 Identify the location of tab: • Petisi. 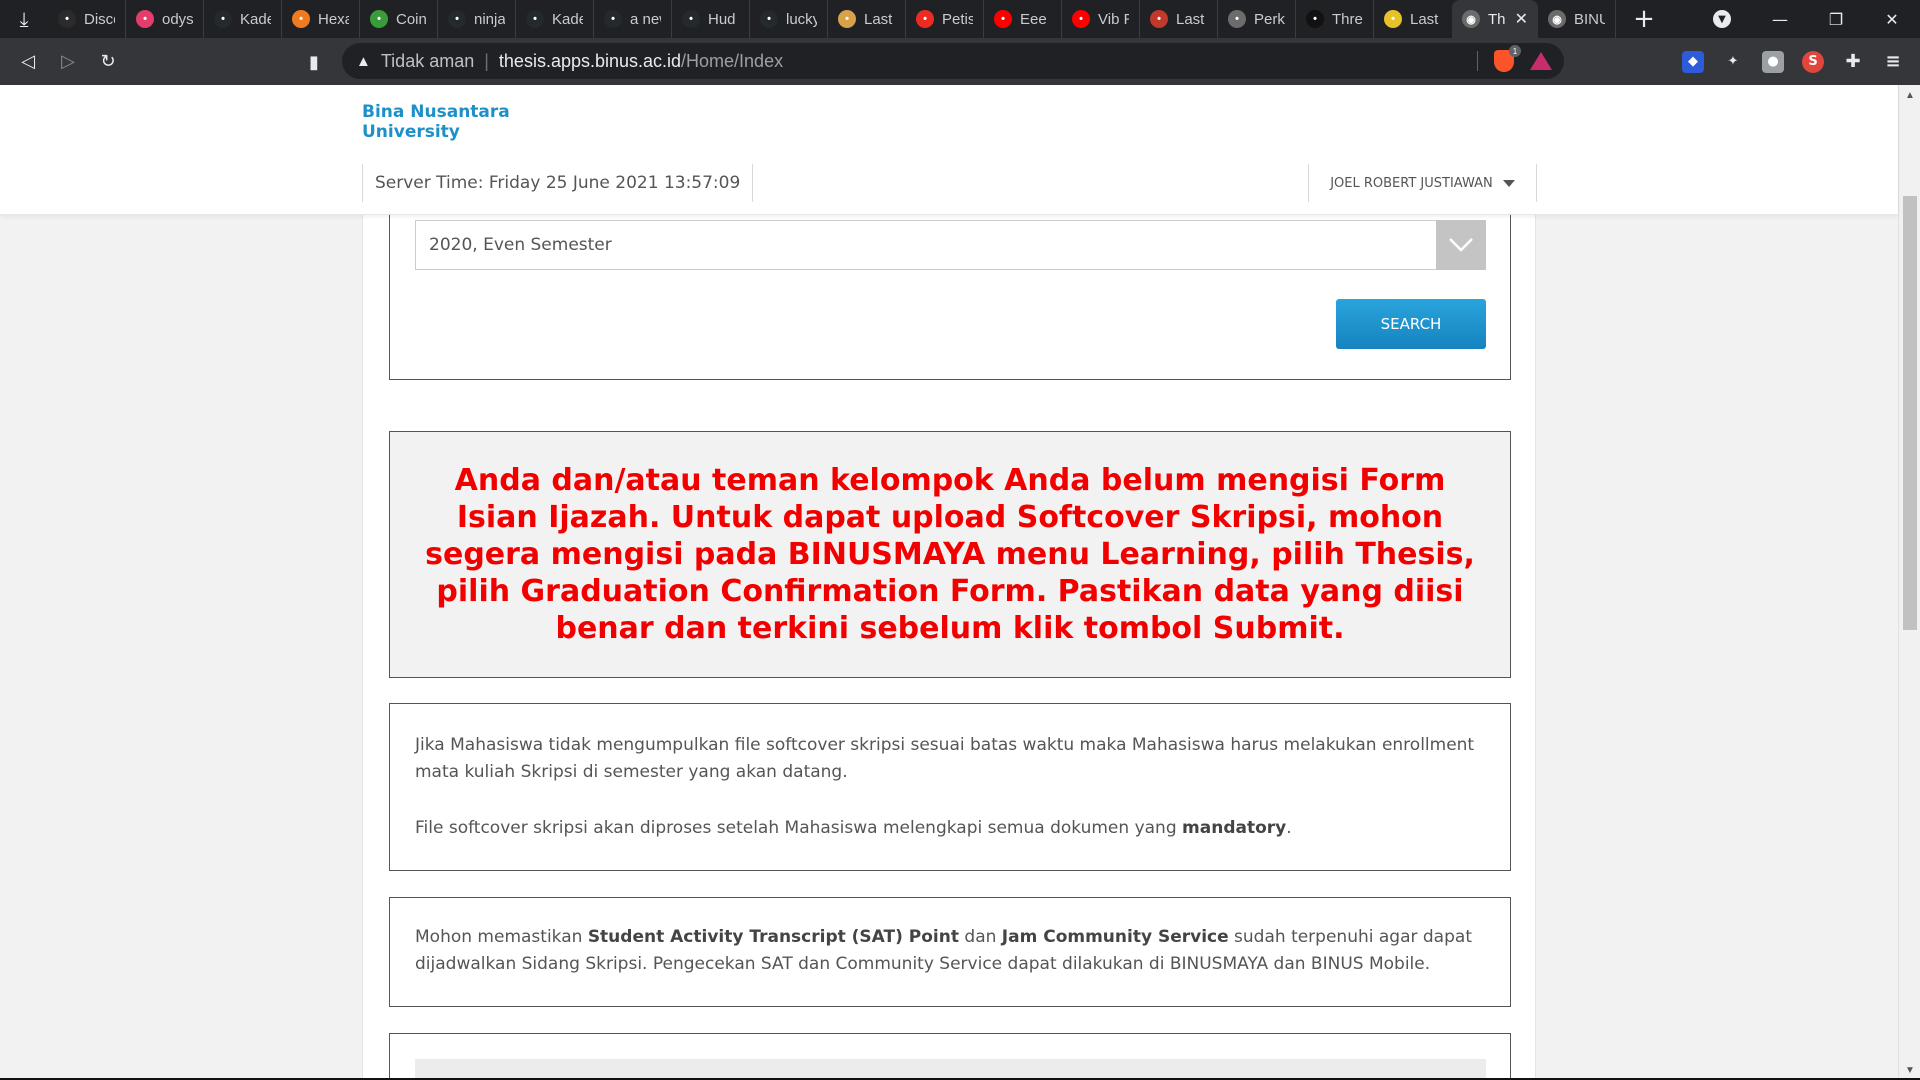
(945, 19).